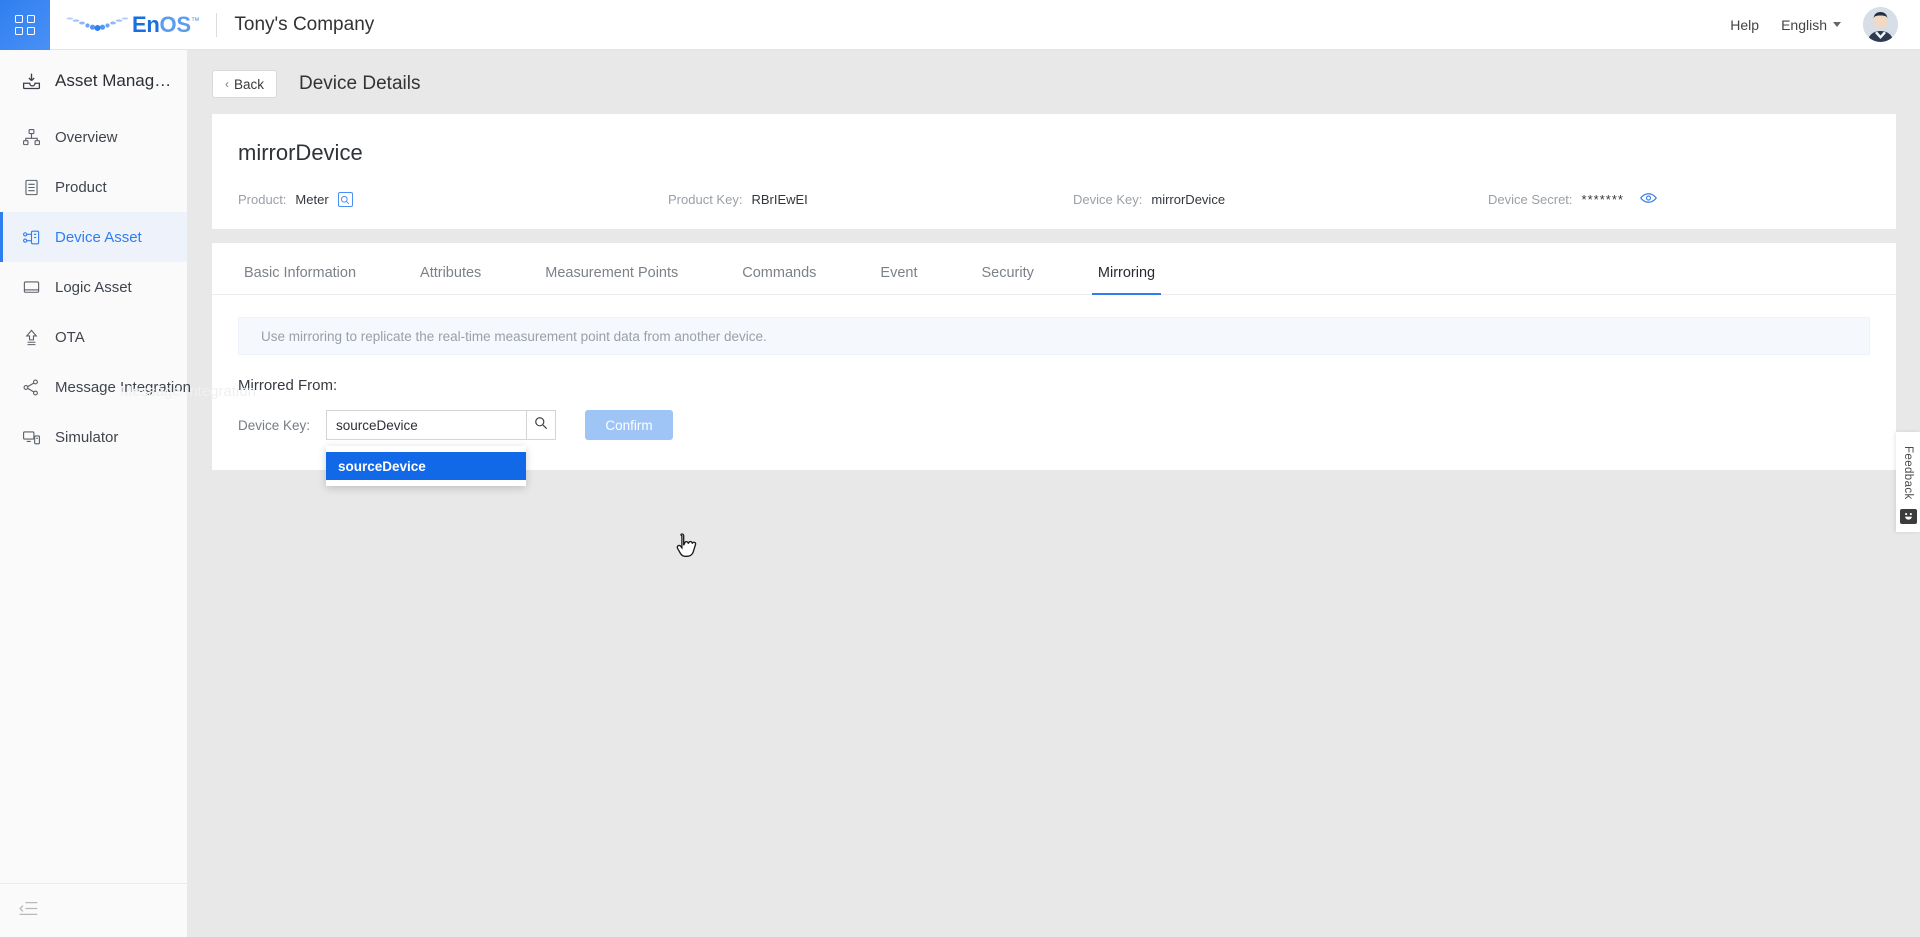 This screenshot has height=937, width=1920. I want to click on sidebar-item-product: Product, so click(93, 187).